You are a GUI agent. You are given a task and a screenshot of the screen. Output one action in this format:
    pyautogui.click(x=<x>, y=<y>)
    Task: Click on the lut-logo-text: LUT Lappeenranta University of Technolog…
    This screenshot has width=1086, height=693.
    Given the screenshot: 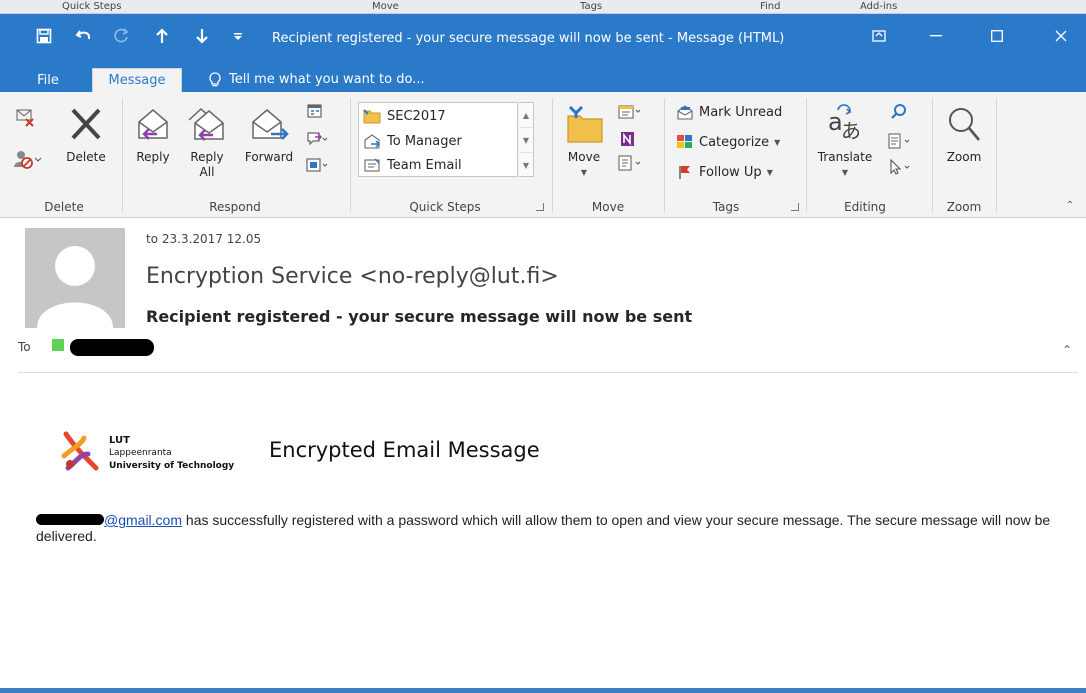 What is the action you would take?
    pyautogui.click(x=171, y=453)
    